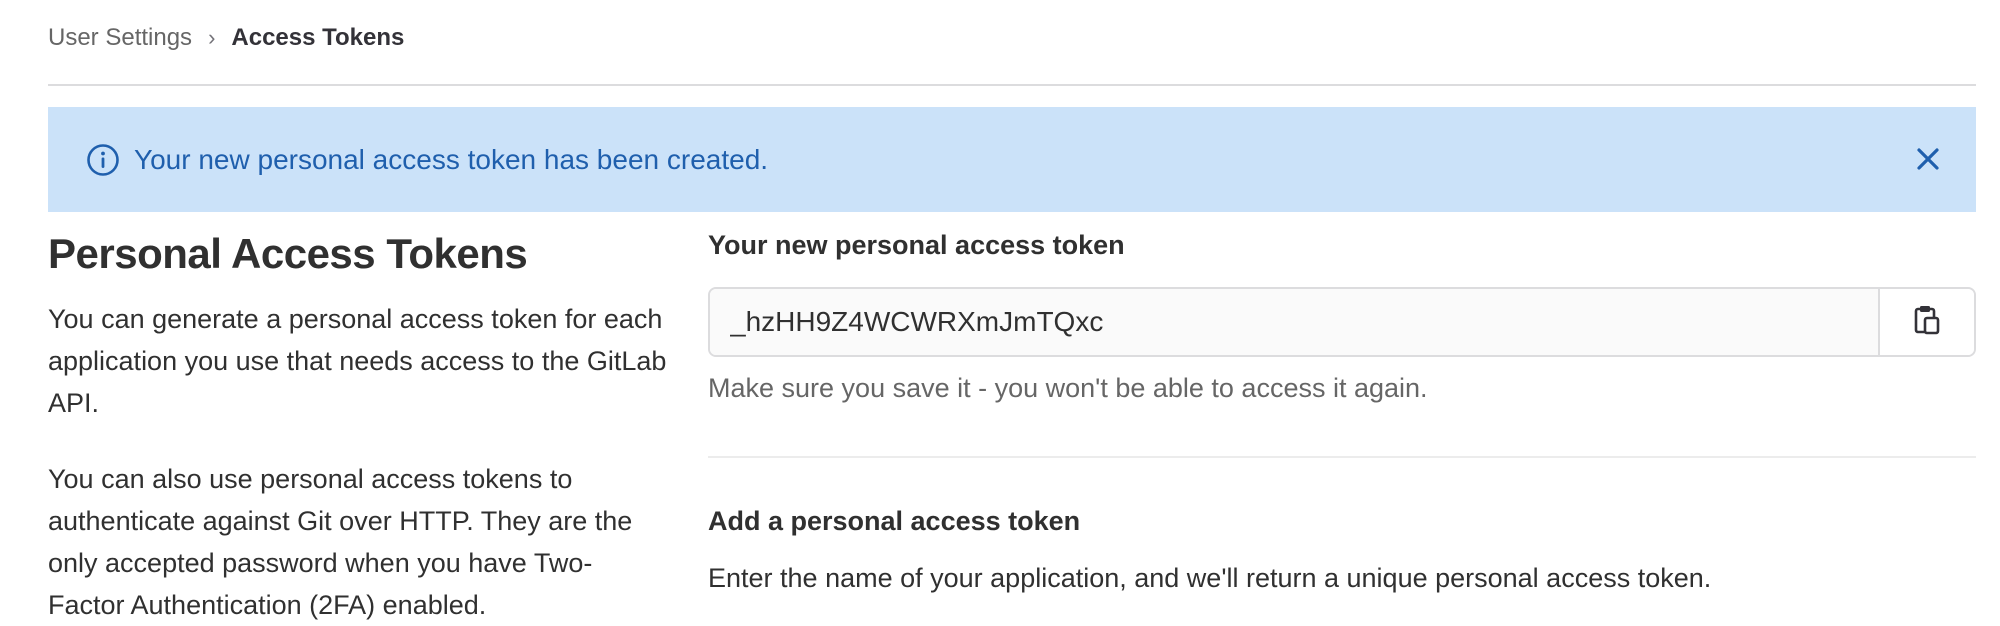 Image resolution: width=2000 pixels, height=626 pixels. Describe the element at coordinates (1012, 85) in the screenshot. I see `header-divider` at that location.